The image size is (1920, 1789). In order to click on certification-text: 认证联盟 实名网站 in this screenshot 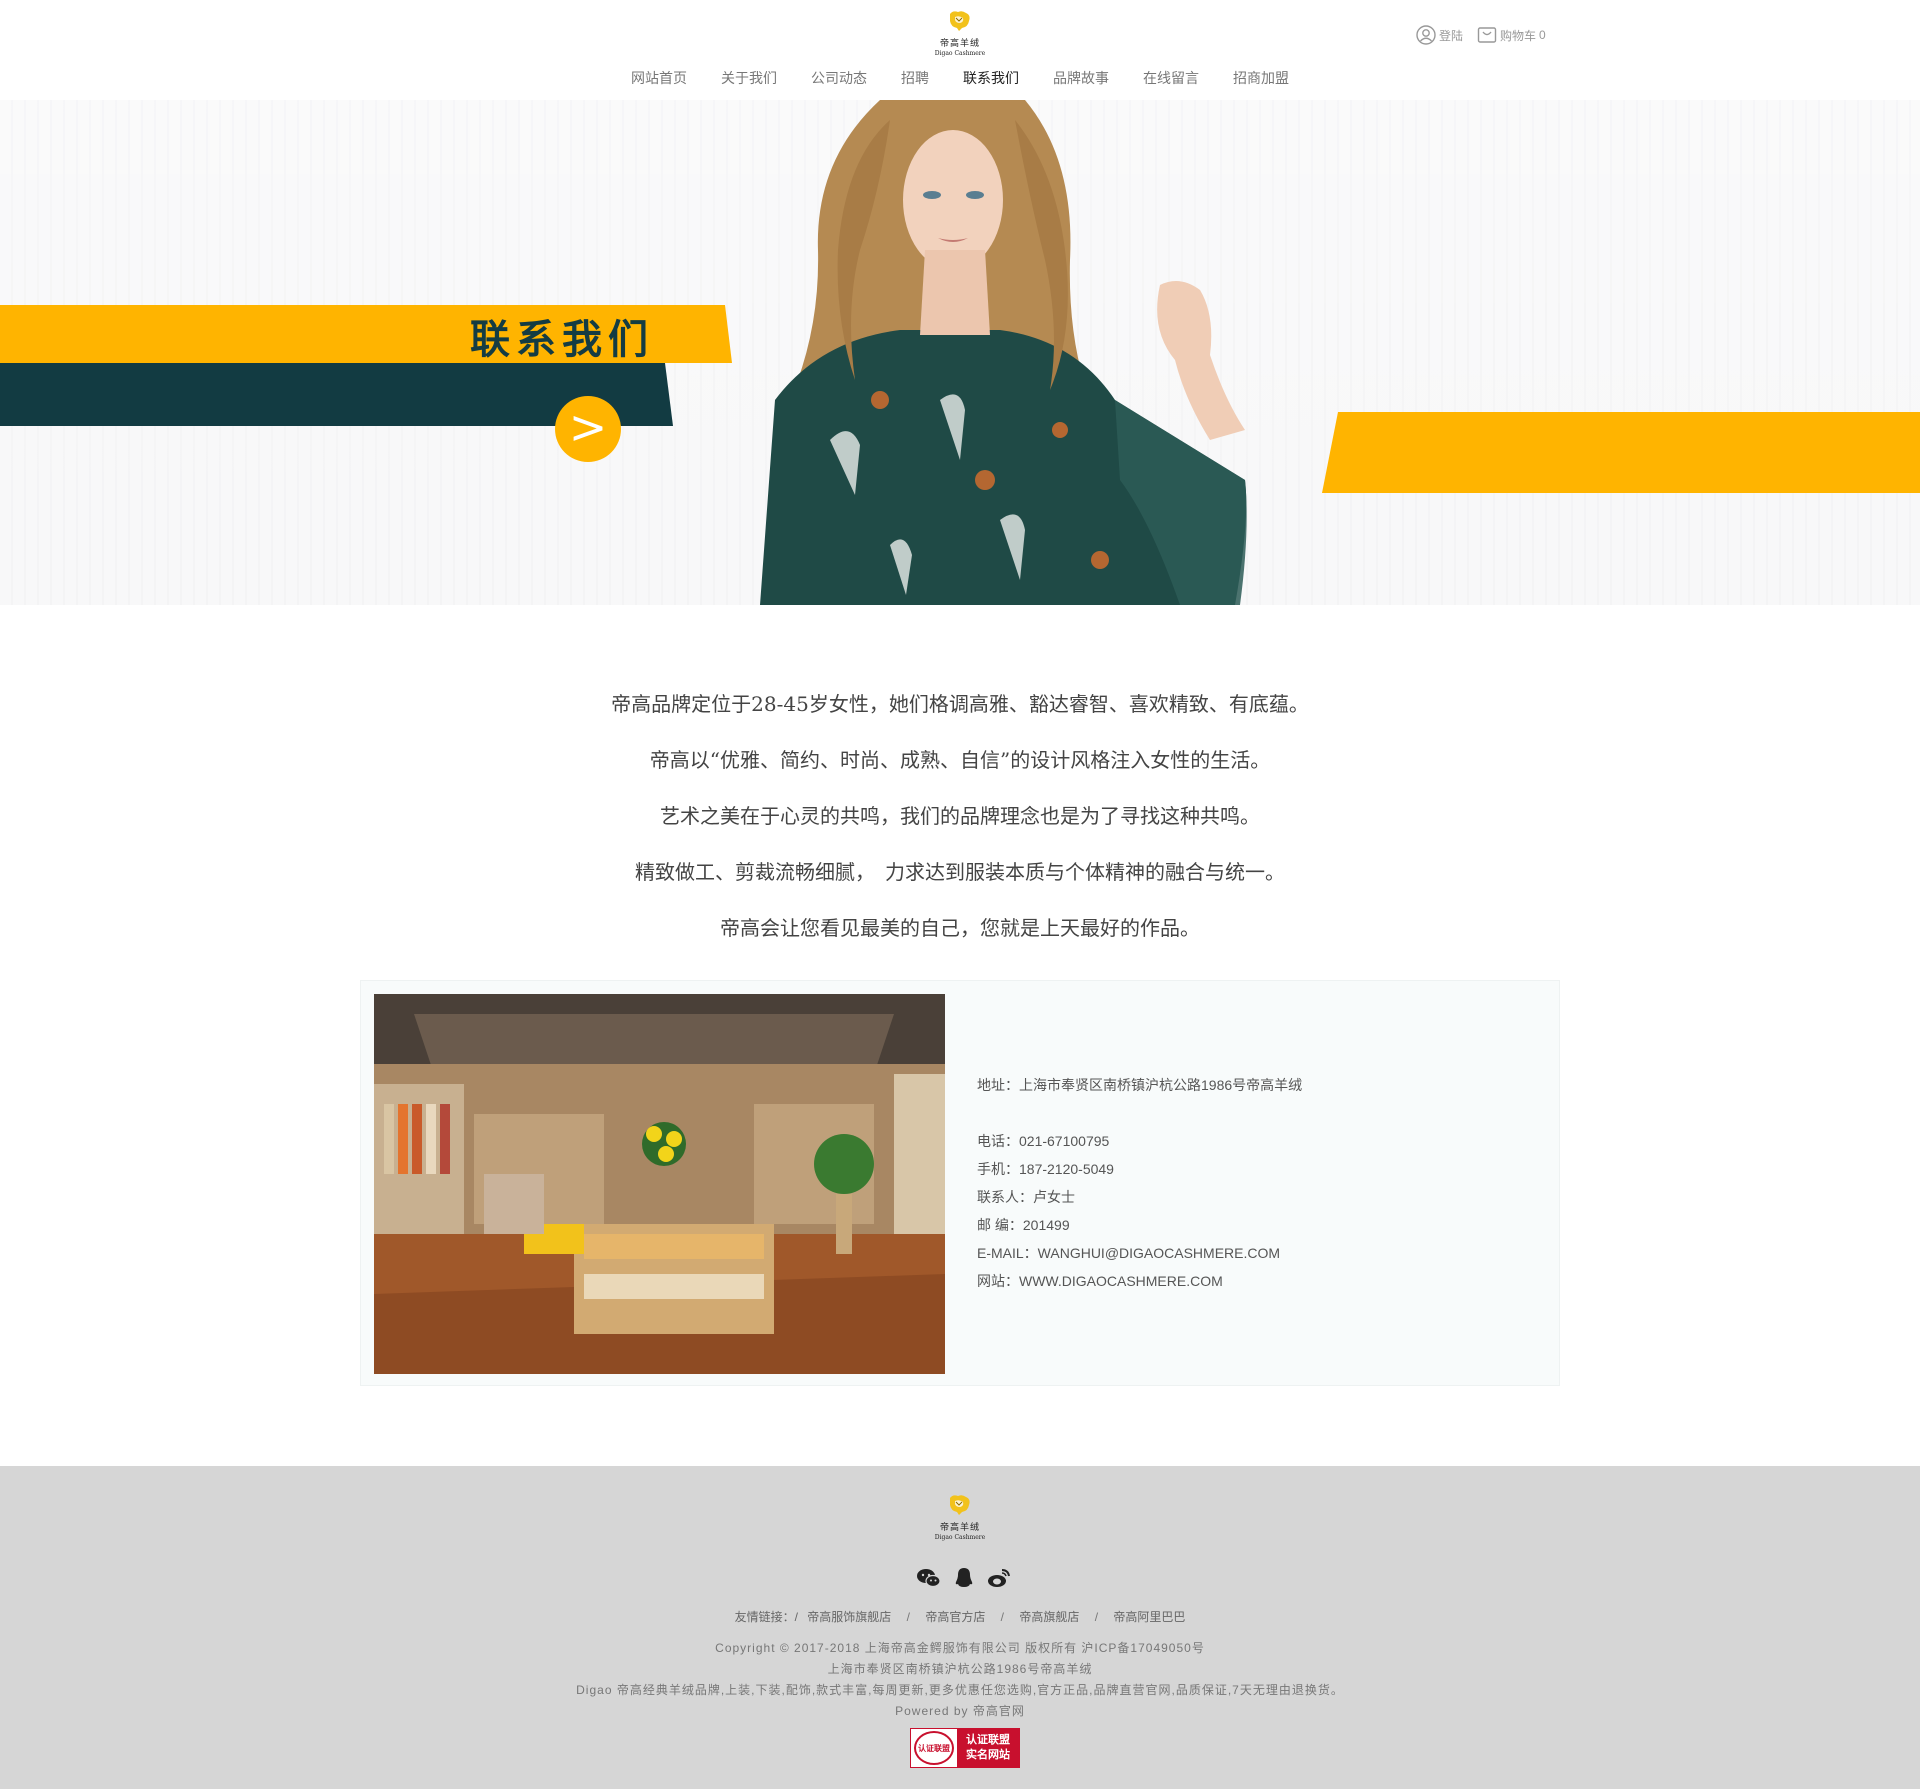, I will do `click(988, 1748)`.